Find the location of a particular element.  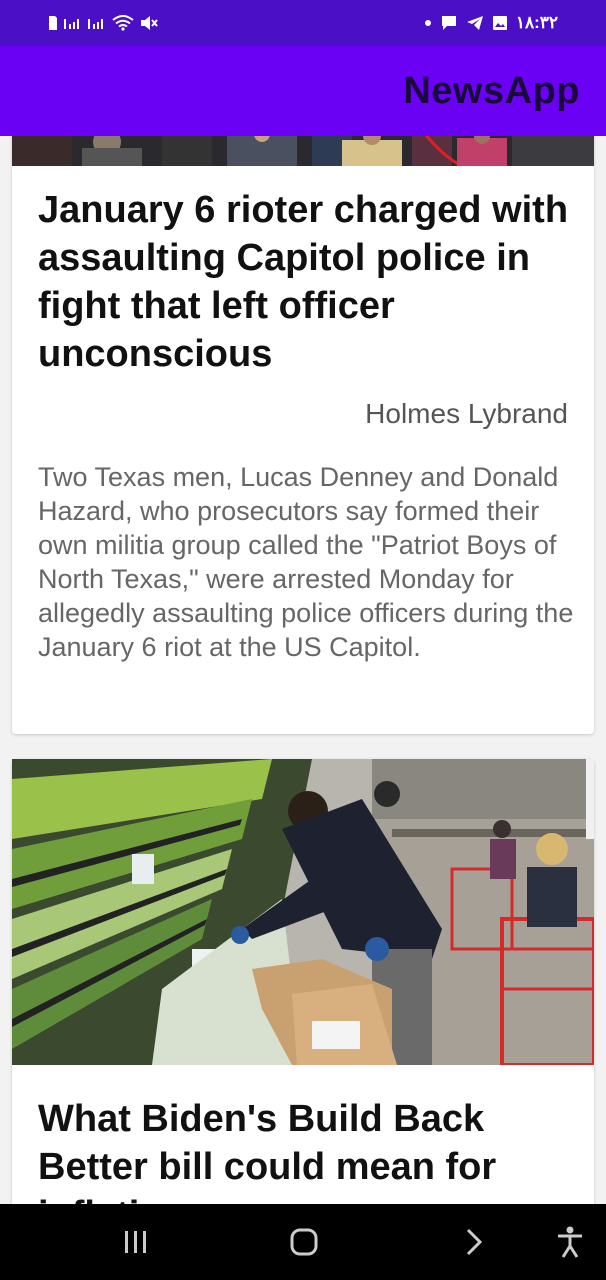

chat-icon is located at coordinates (449, 23).